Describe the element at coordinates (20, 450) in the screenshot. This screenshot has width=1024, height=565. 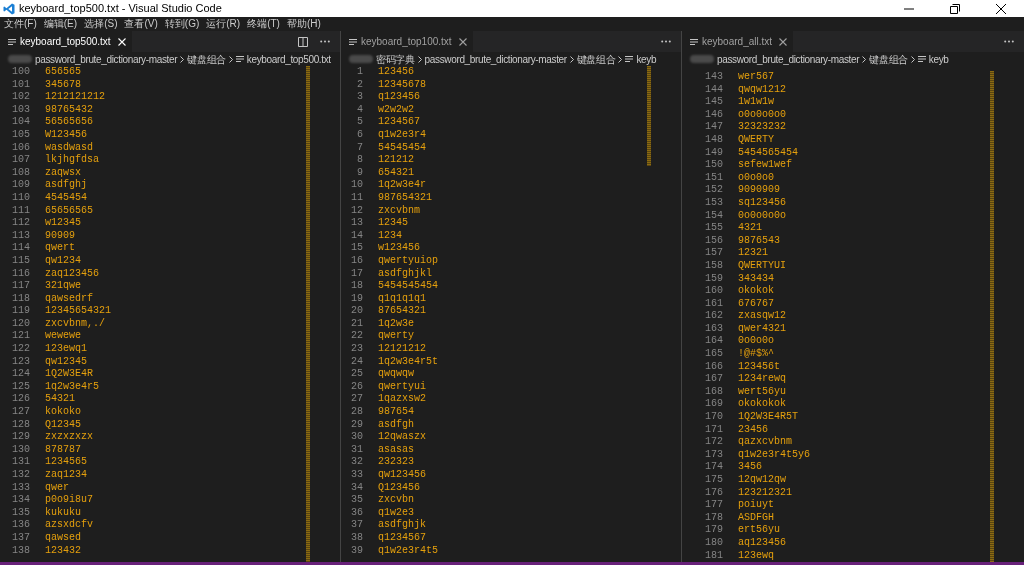
I see `line-number: 130` at that location.